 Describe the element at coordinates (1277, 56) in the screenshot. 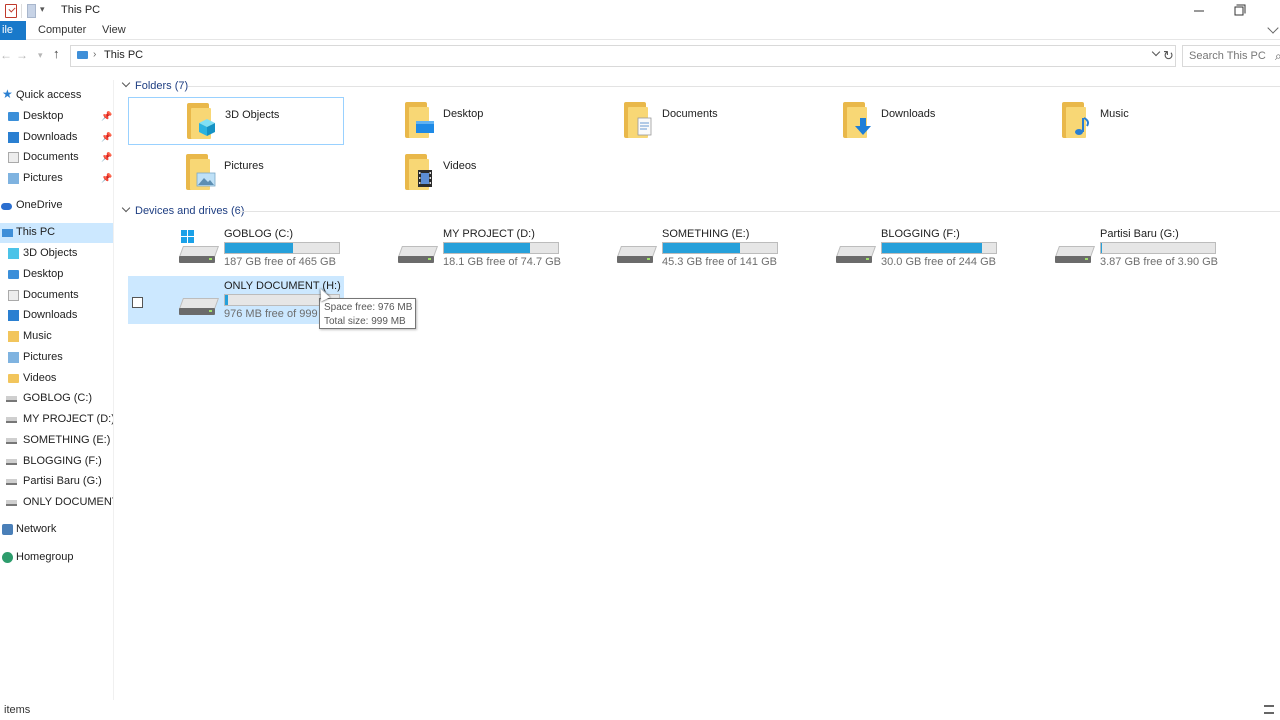

I see `search-icon: ⌕` at that location.